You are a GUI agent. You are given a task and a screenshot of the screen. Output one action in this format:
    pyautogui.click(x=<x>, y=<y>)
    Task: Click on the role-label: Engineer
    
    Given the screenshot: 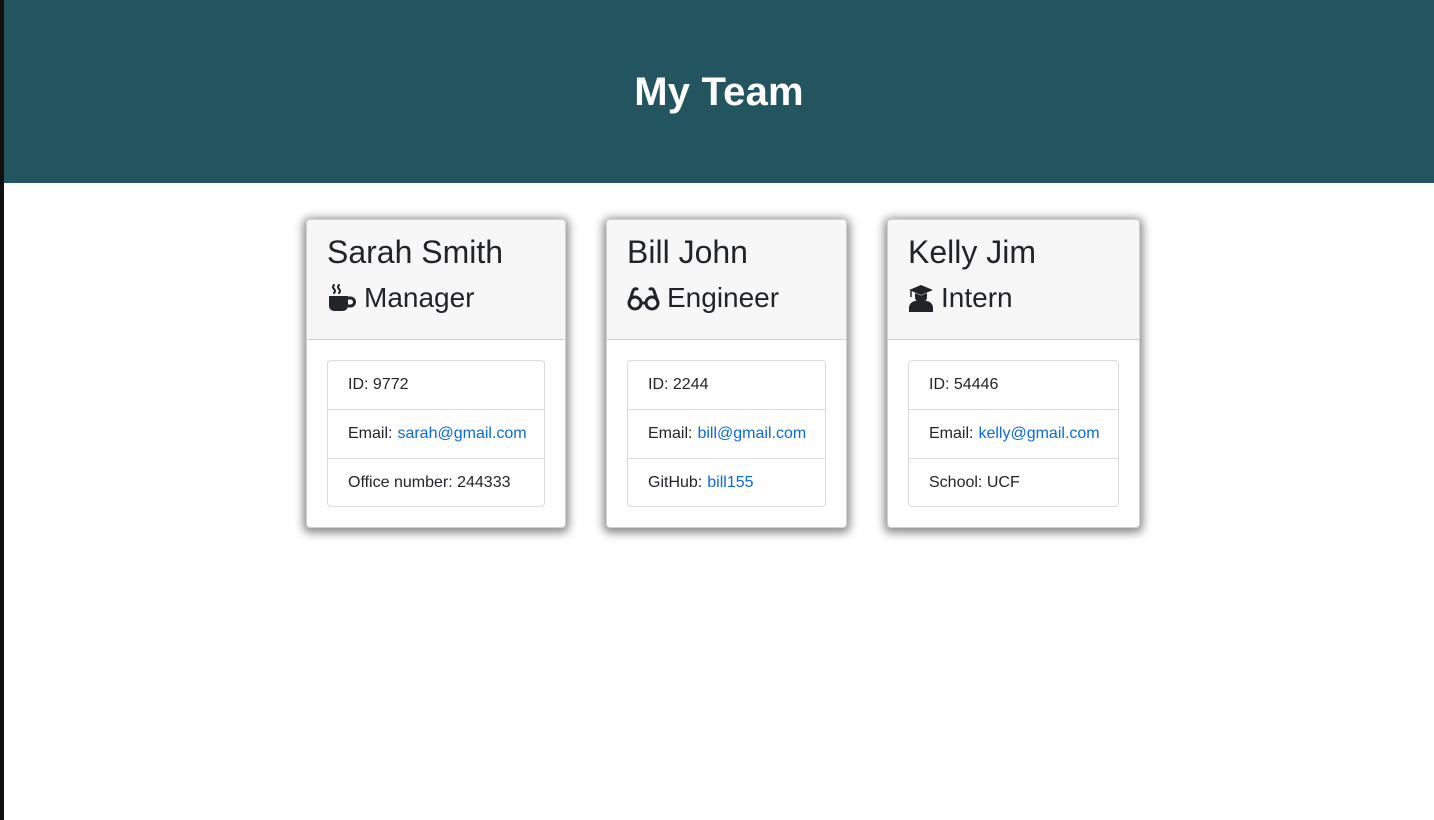 What is the action you would take?
    pyautogui.click(x=723, y=297)
    